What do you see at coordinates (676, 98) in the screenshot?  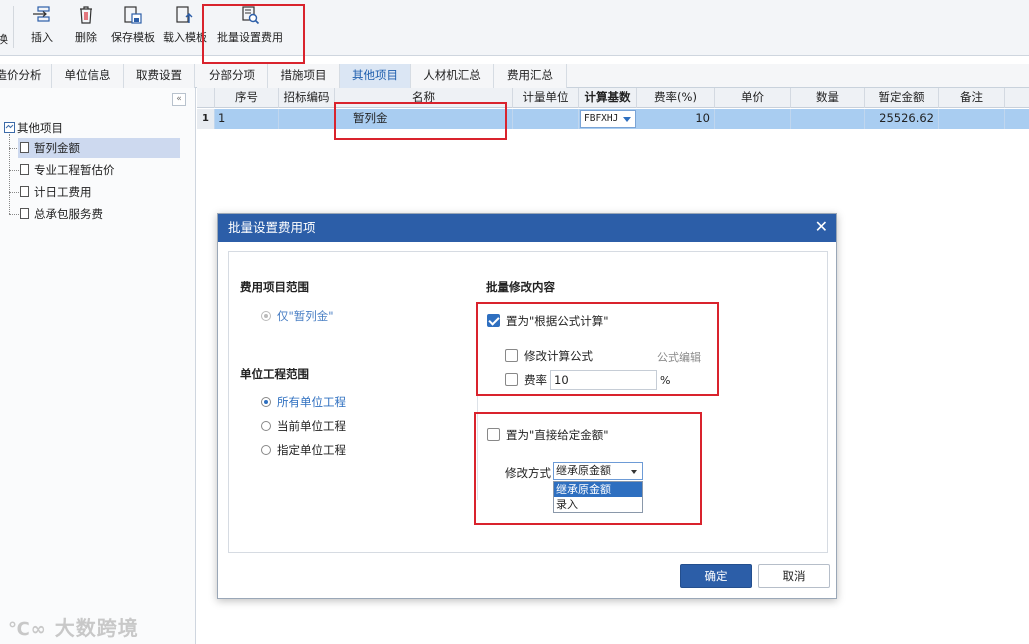 I see `col-header-rate: 费率(%)` at bounding box center [676, 98].